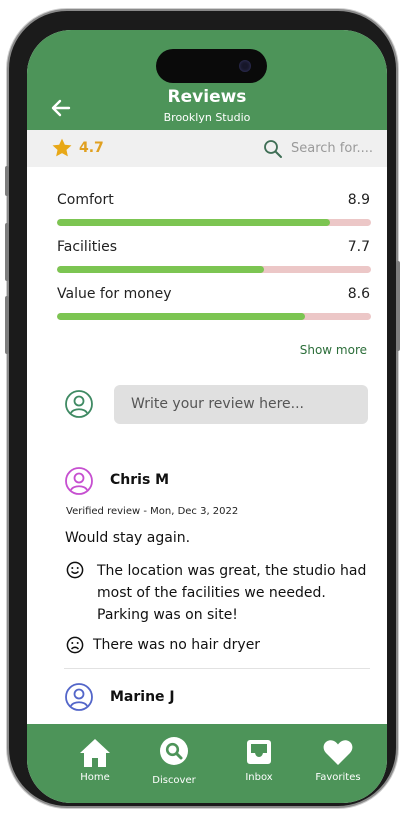  I want to click on camera-icon, so click(245, 66).